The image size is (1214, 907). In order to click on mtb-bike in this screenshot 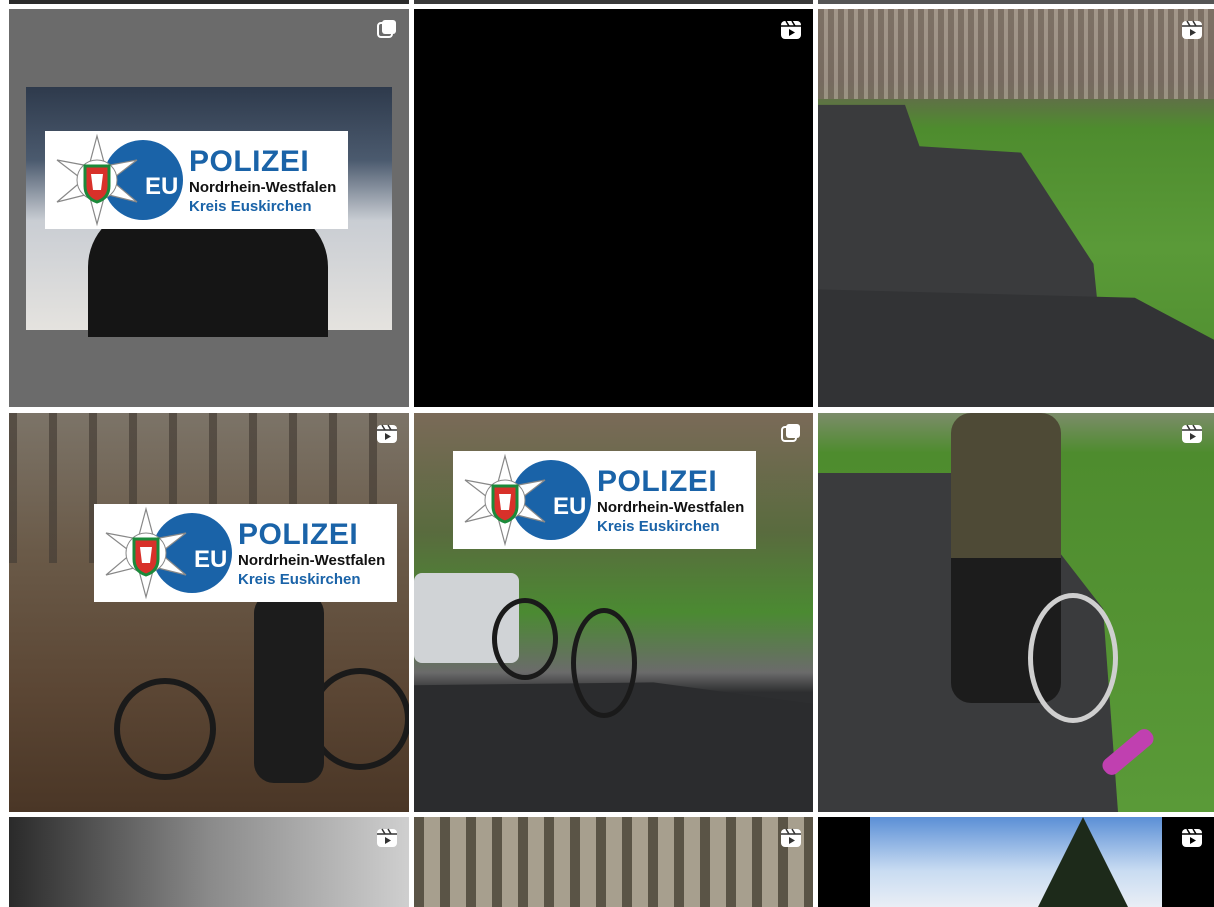, I will do `click(165, 729)`.